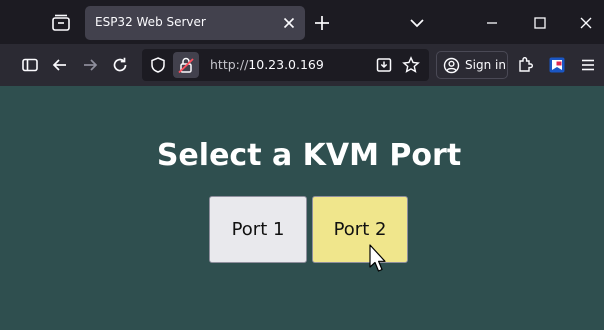  Describe the element at coordinates (258, 229) in the screenshot. I see `port-1-button: Port 1` at that location.